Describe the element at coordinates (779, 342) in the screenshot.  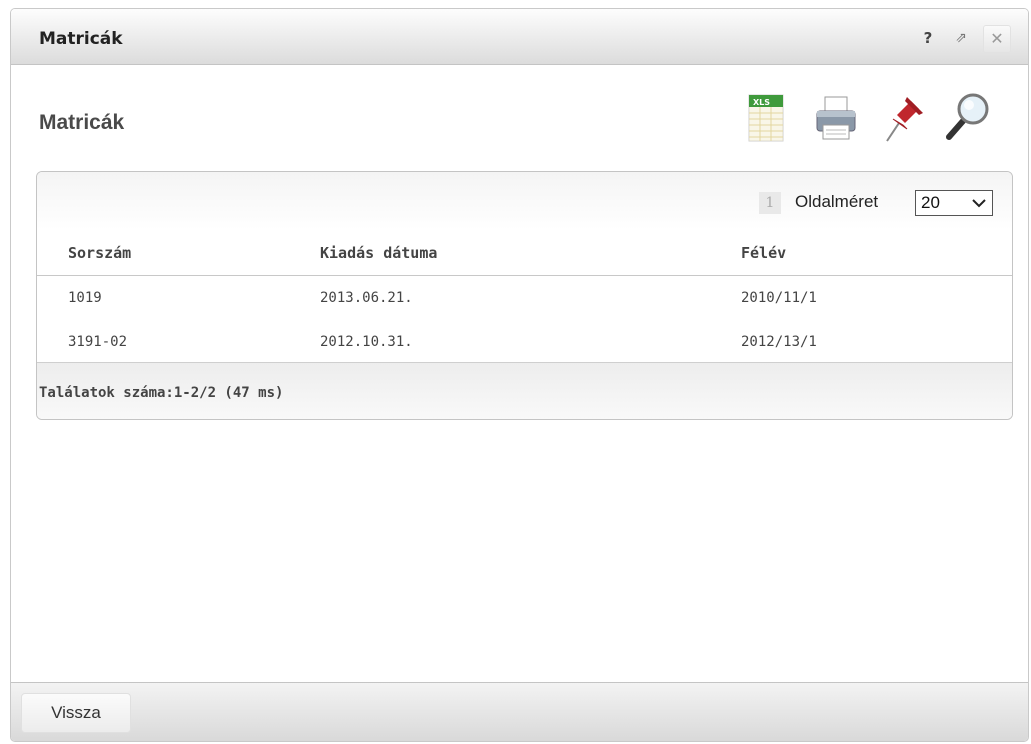
I see `table-cell: 2012/13/1` at that location.